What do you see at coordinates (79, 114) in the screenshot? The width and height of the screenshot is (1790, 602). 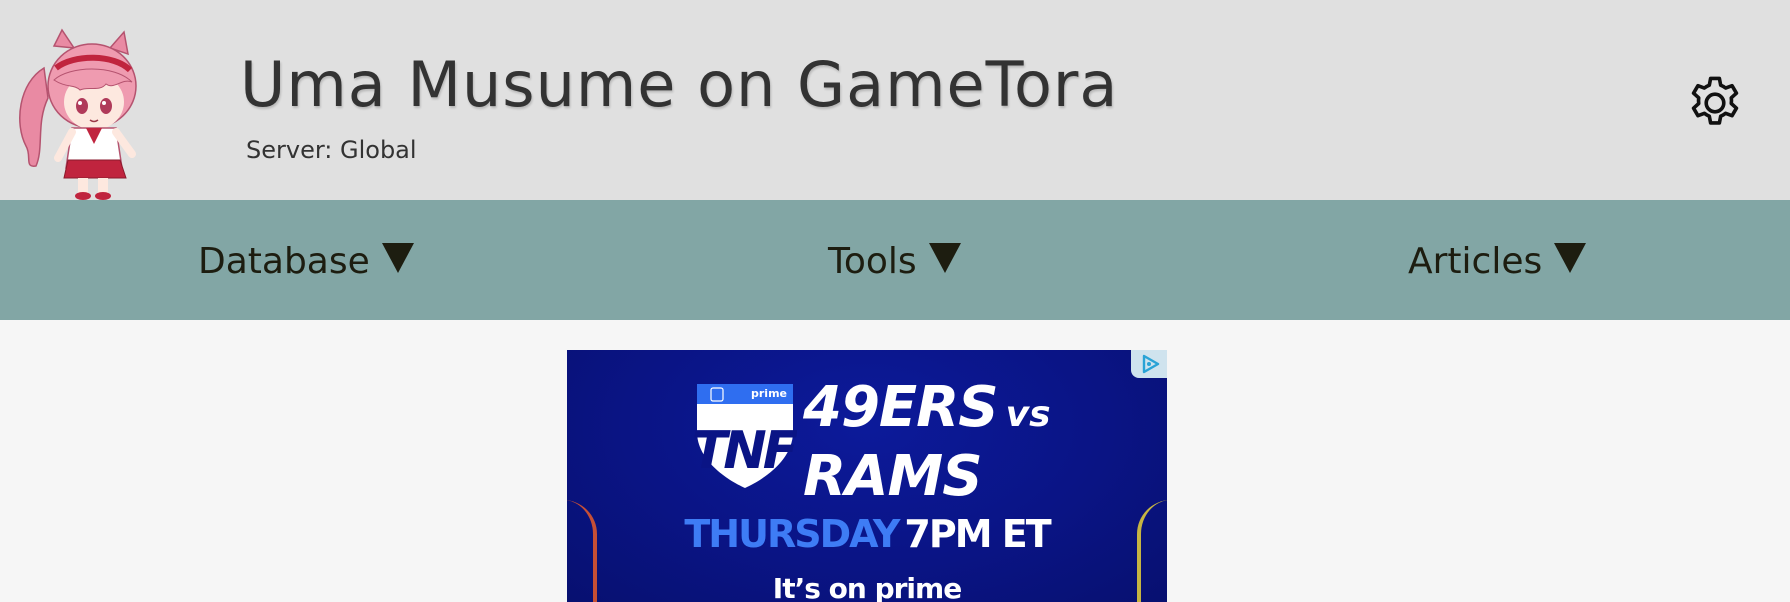 I see `mascot-logo-icon` at bounding box center [79, 114].